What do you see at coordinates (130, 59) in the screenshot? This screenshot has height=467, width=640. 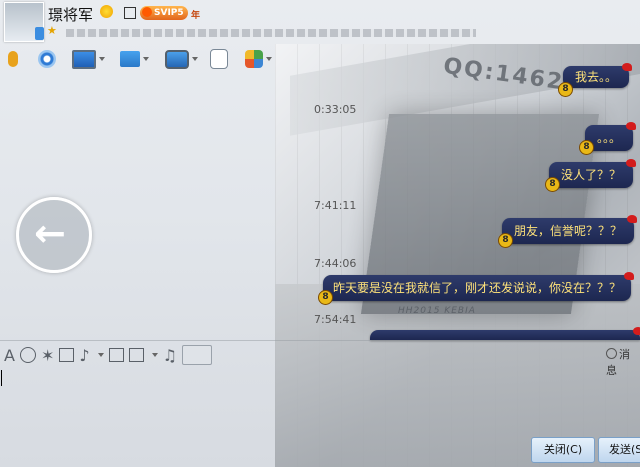 I see `folder-arrow-icon` at bounding box center [130, 59].